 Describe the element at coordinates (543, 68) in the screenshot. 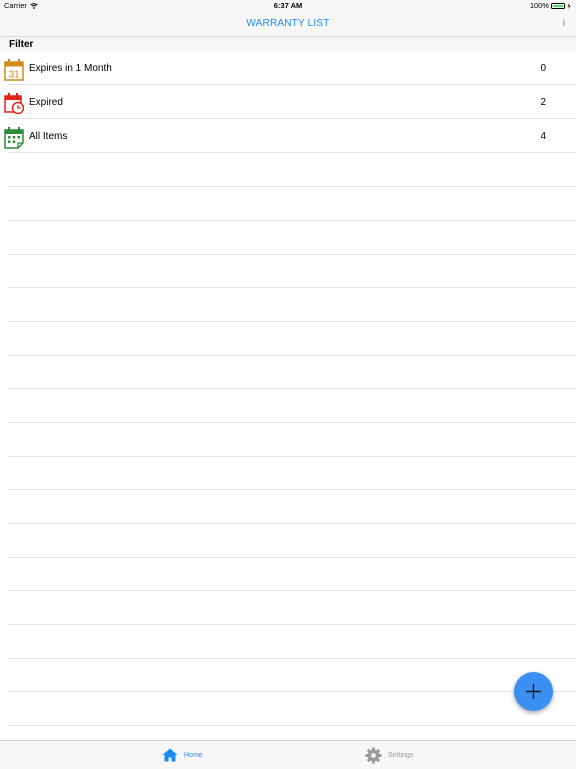

I see `filter-count: 0` at that location.